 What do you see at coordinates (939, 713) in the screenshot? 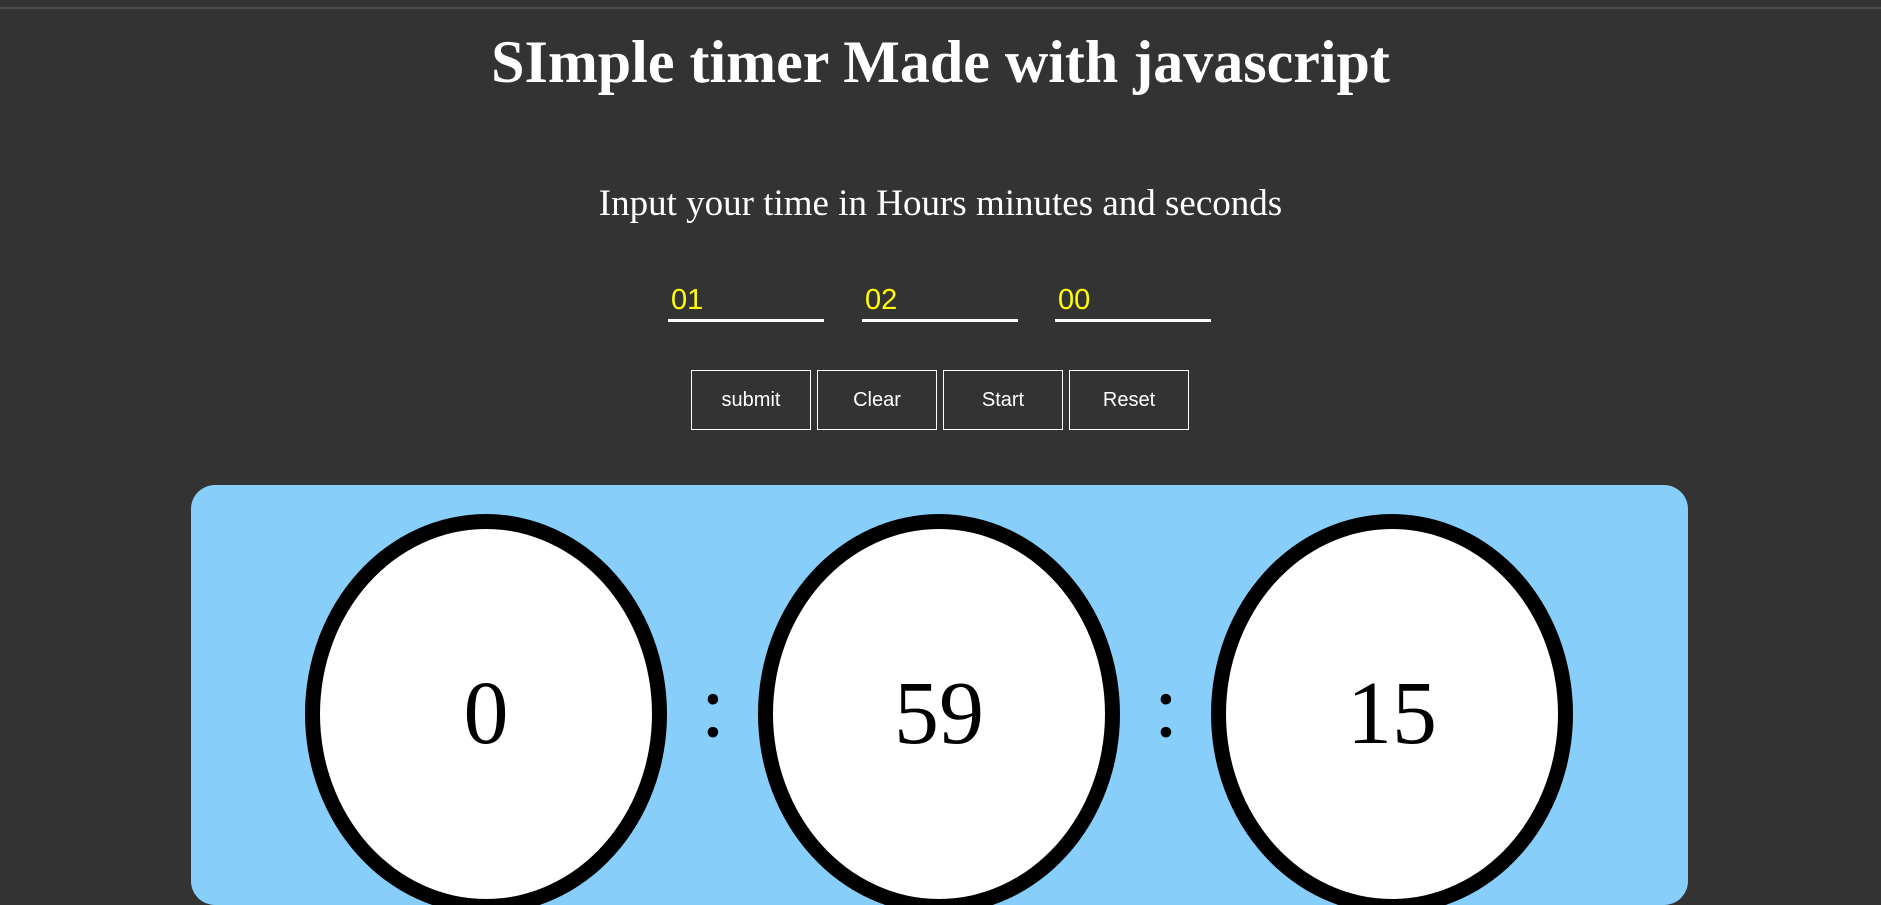
I see `minutes-value: 59` at bounding box center [939, 713].